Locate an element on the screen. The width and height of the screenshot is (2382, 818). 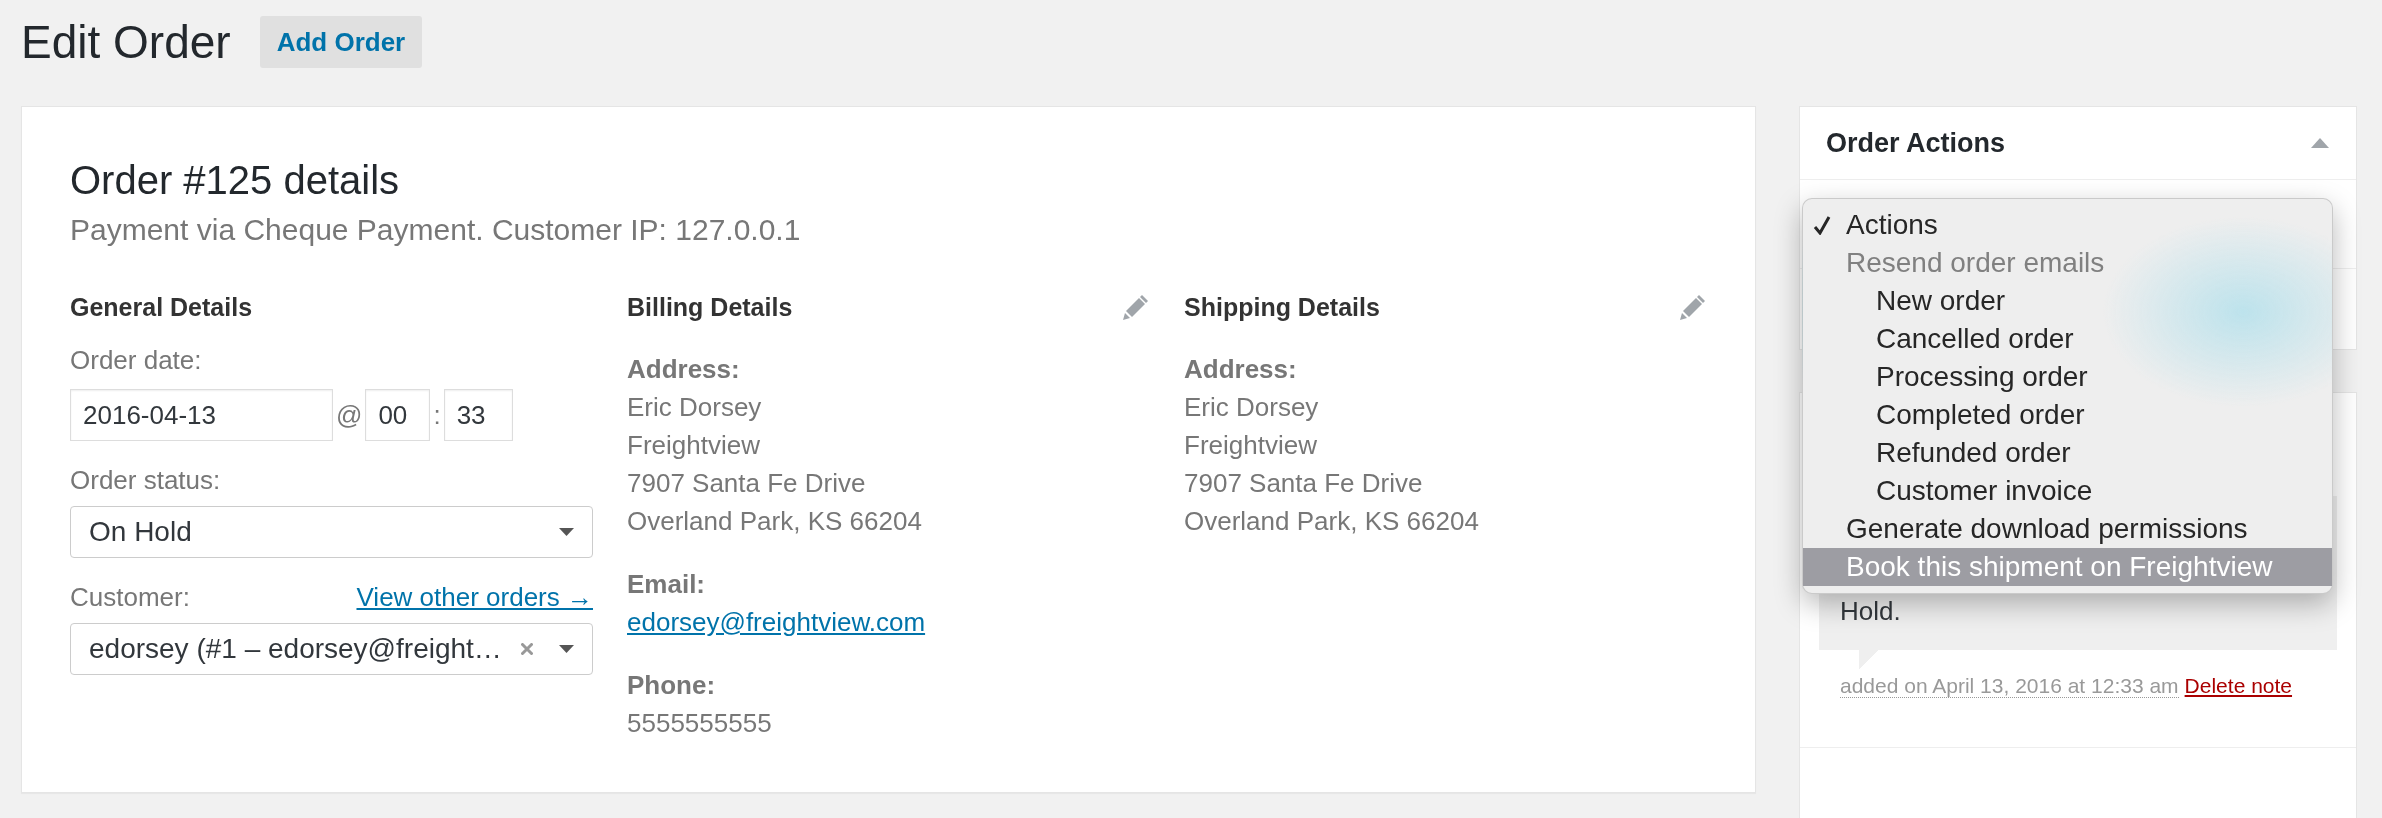
menu-option: Customer invoice is located at coordinates (2067, 491).